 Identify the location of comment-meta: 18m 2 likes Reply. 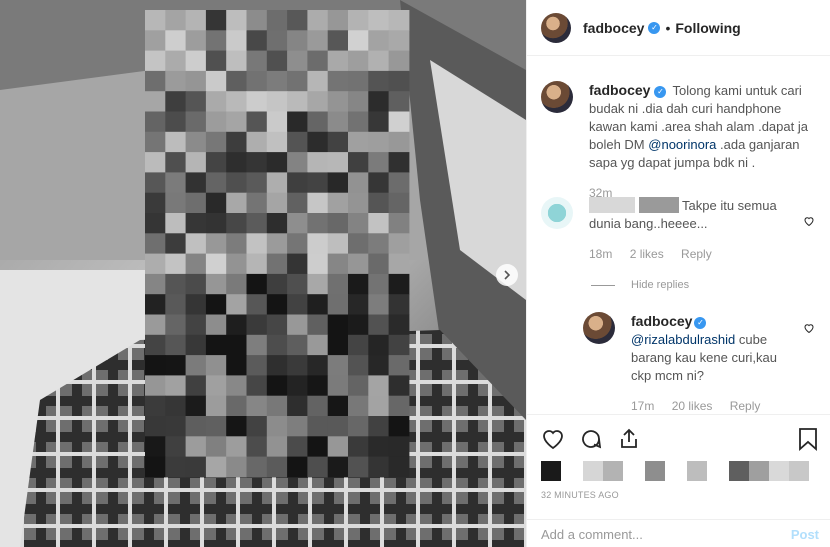
(689, 254).